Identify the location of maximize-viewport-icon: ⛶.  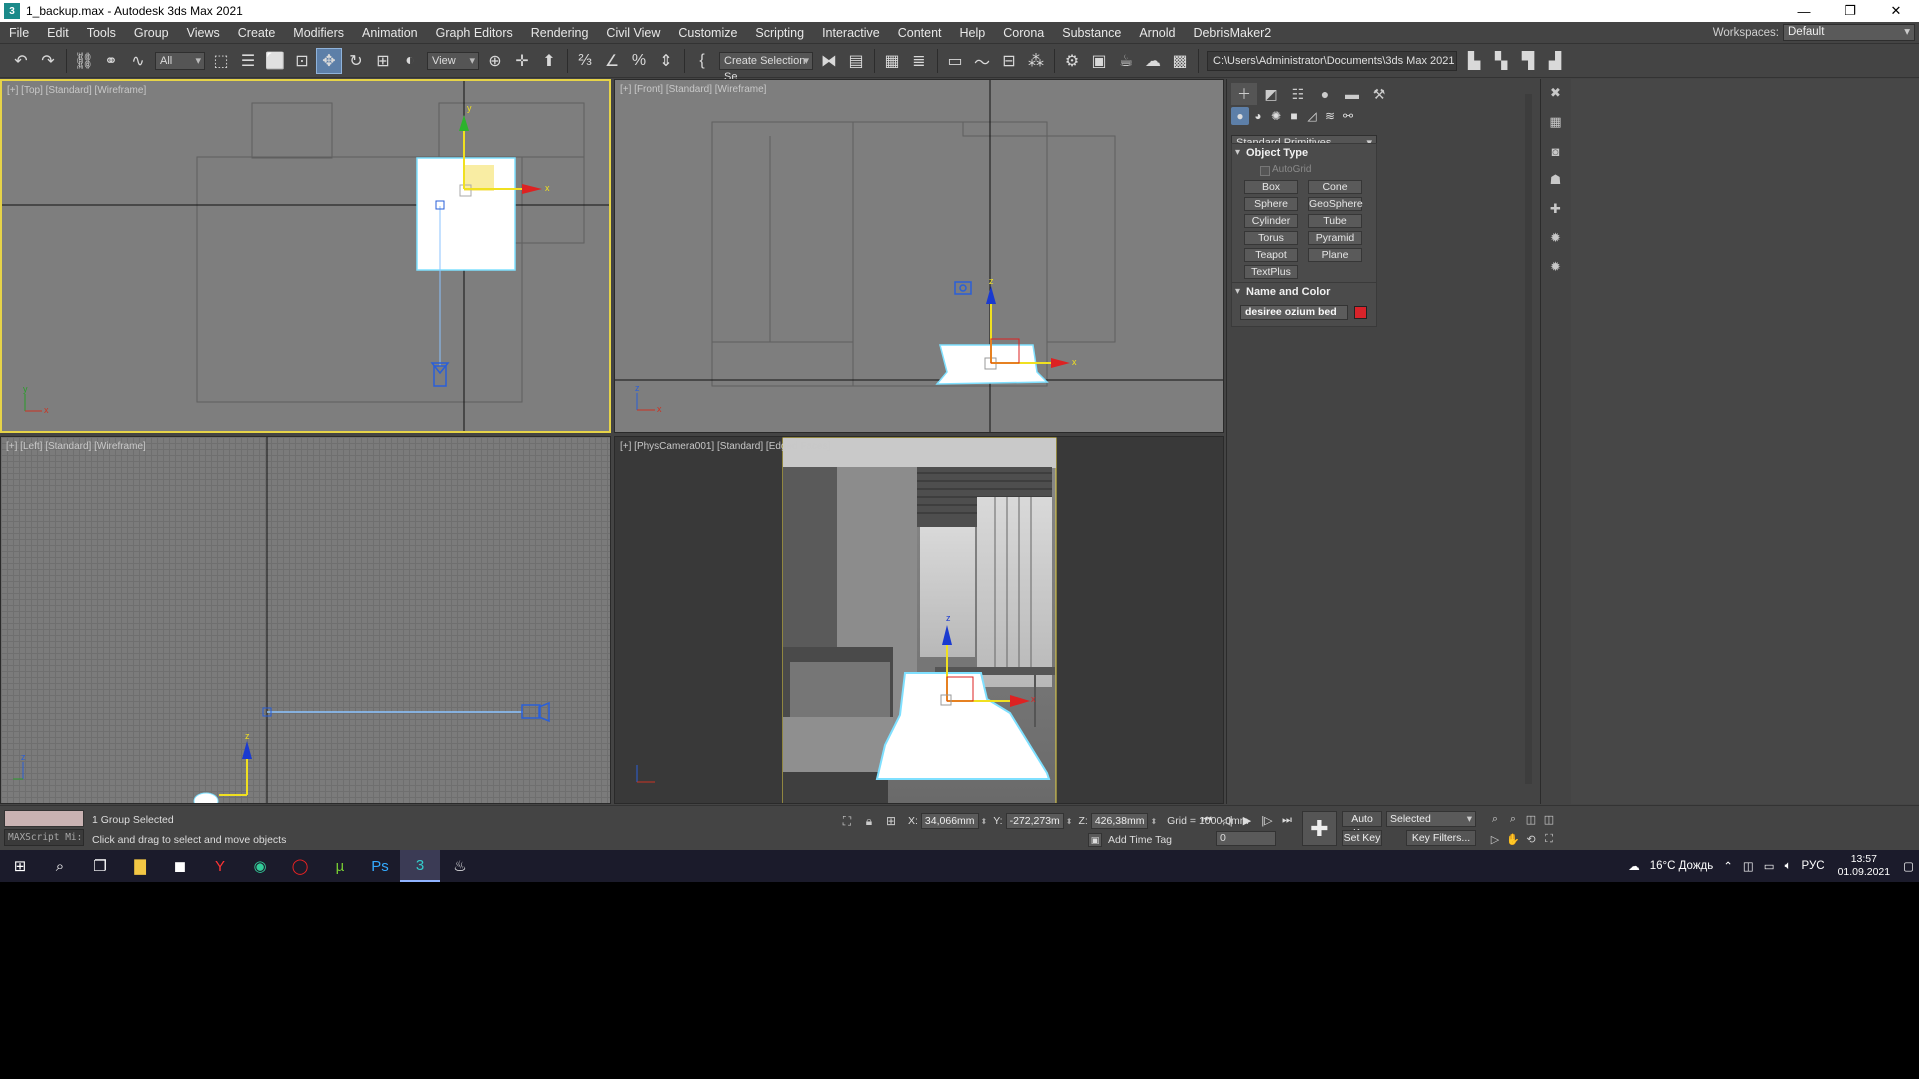
(1549, 839).